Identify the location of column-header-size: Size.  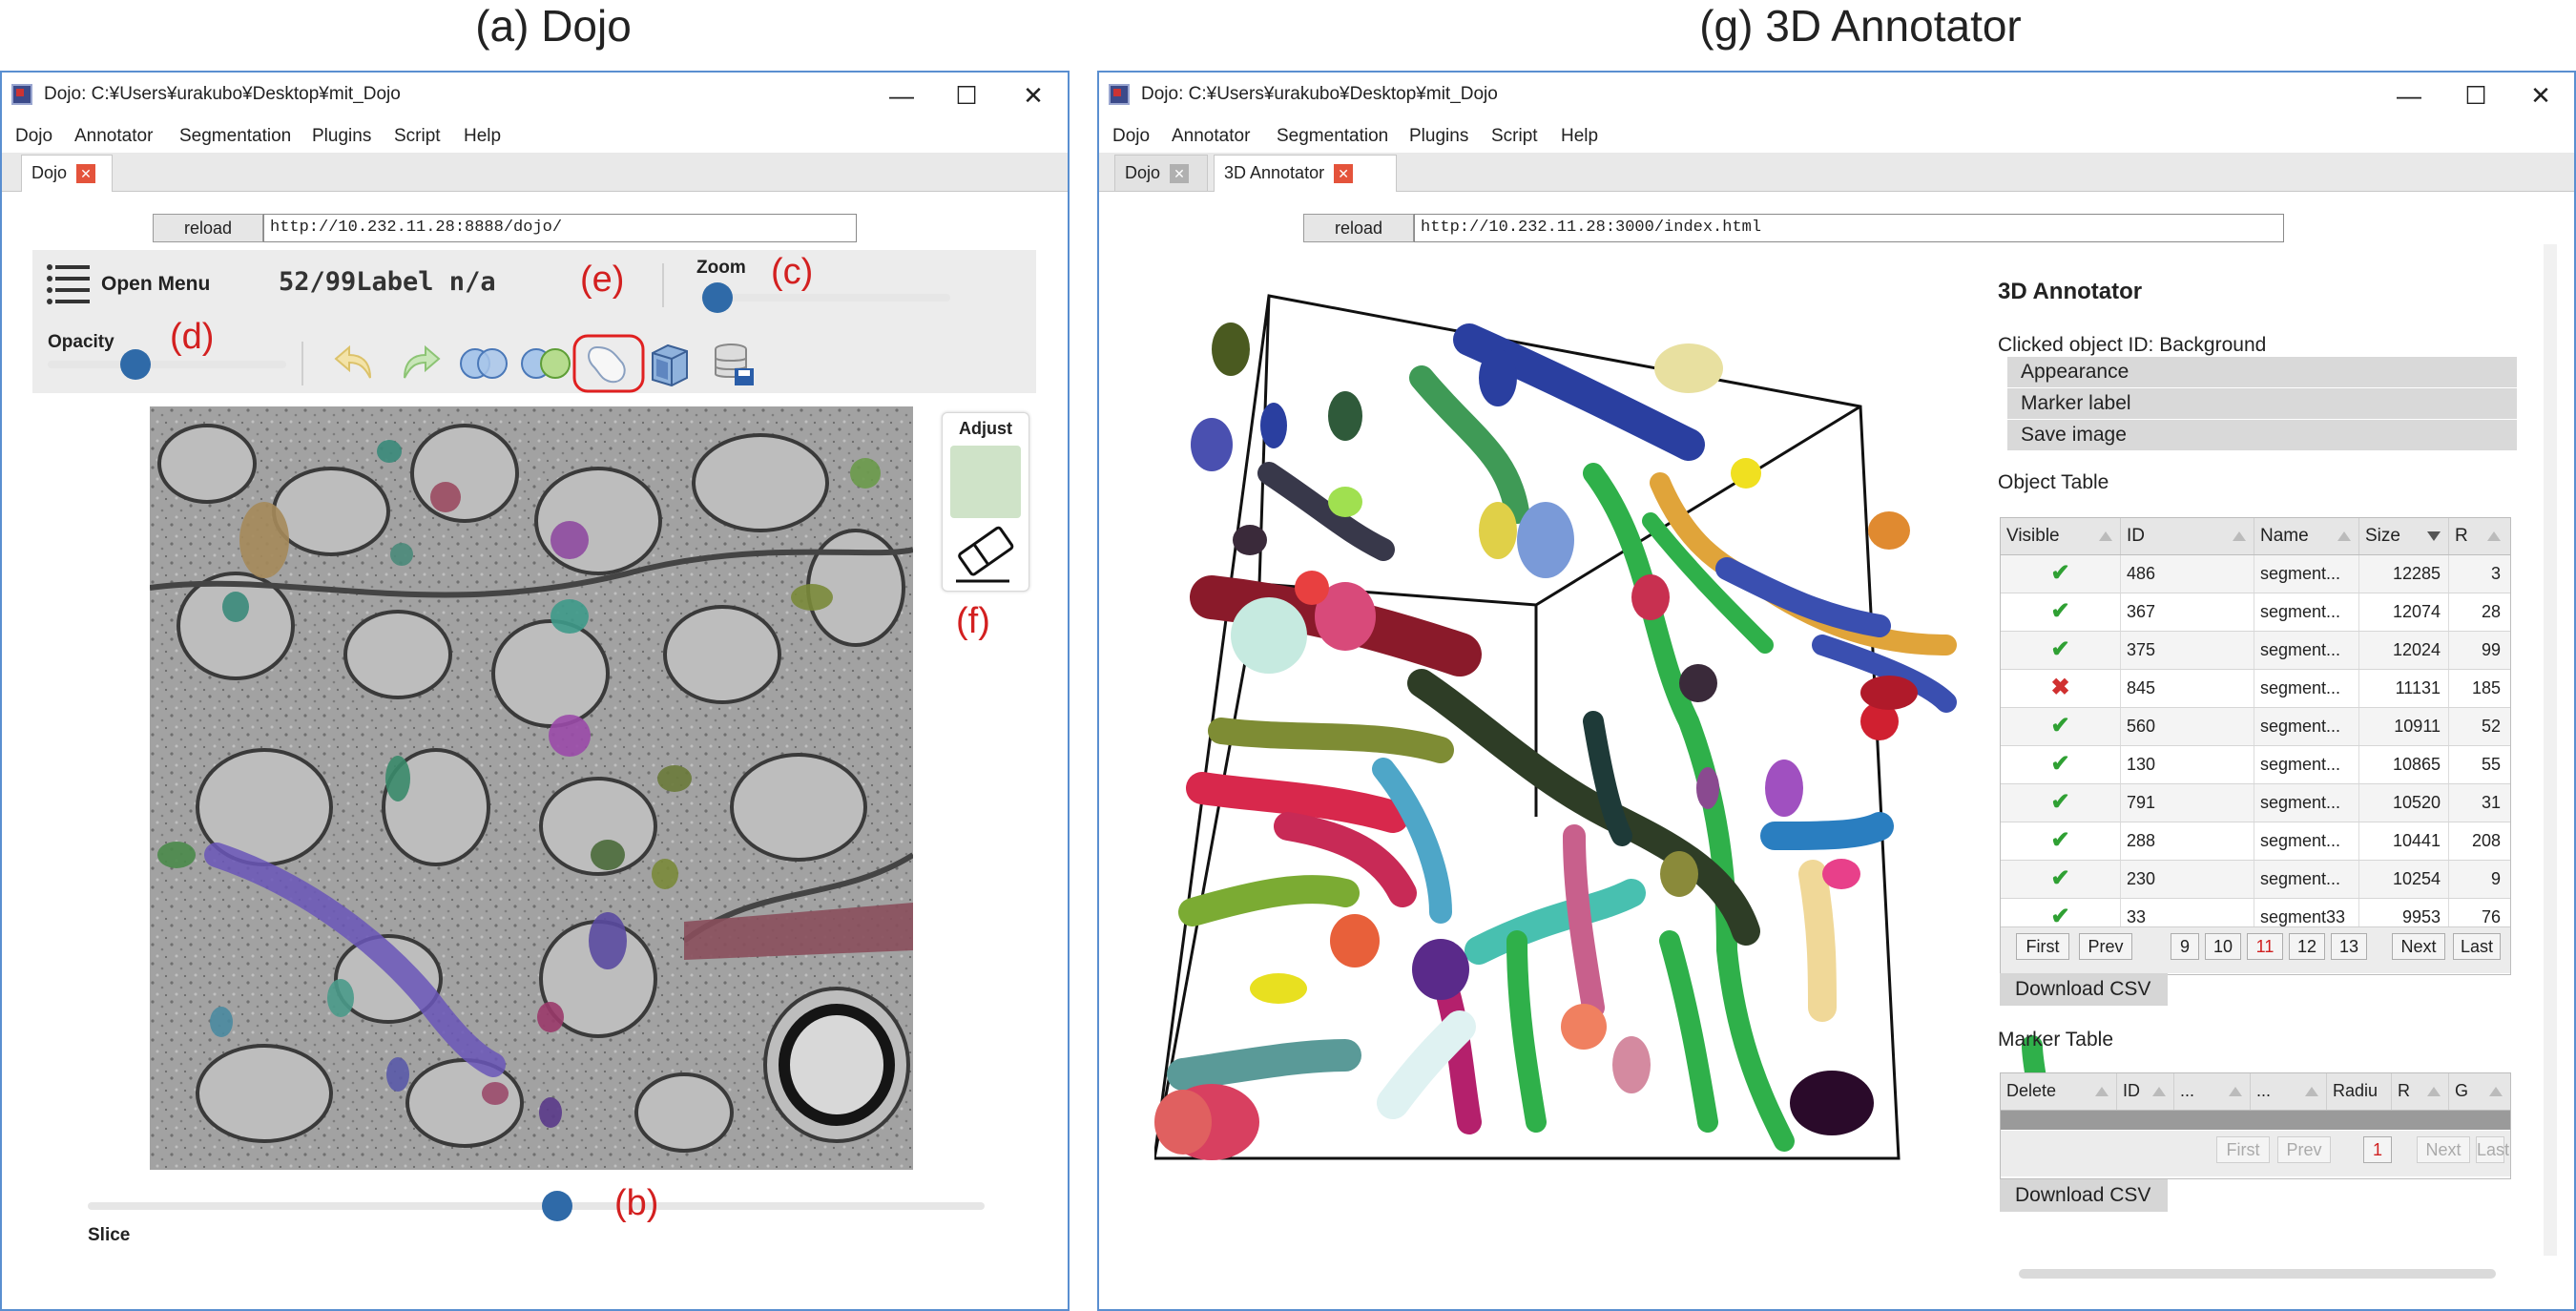
(2404, 536).